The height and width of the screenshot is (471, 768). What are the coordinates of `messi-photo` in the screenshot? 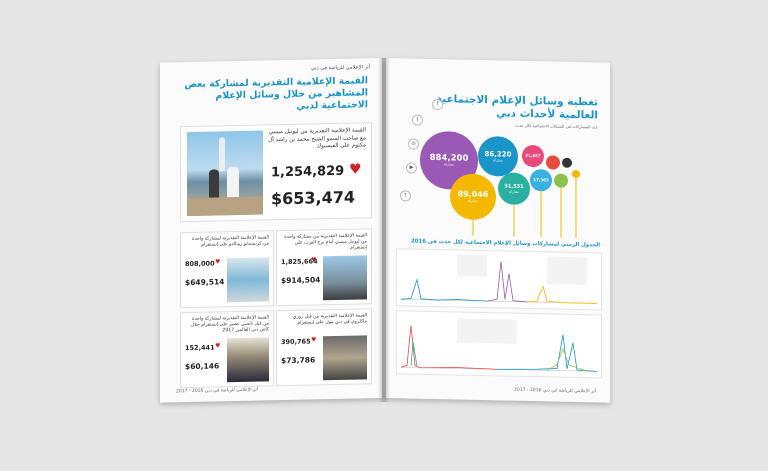 It's located at (225, 173).